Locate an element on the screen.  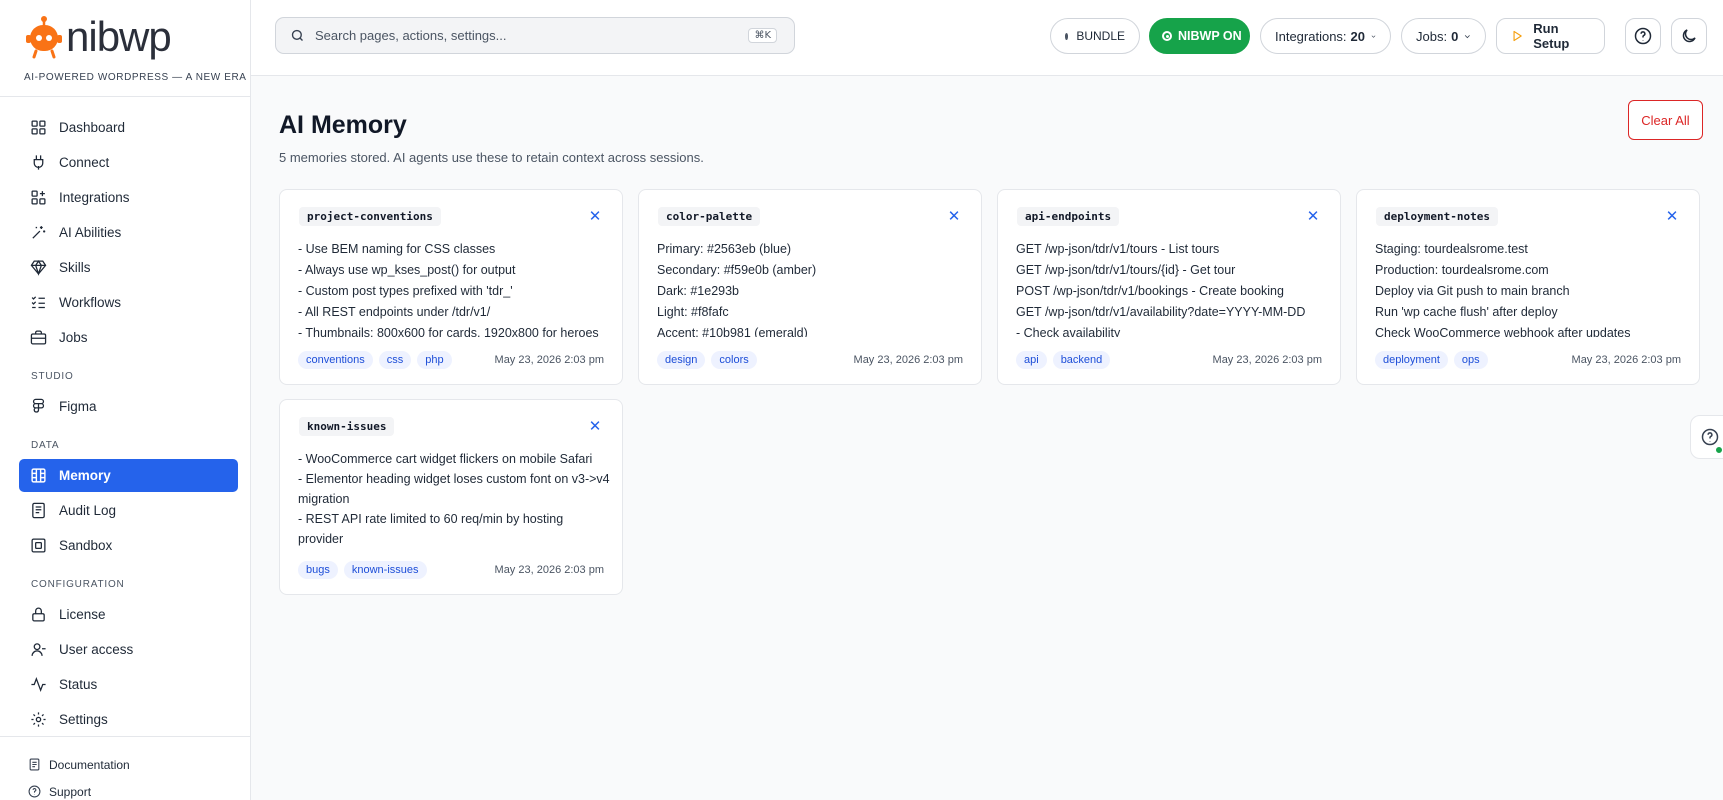
memory-tag: api is located at coordinates (1031, 360).